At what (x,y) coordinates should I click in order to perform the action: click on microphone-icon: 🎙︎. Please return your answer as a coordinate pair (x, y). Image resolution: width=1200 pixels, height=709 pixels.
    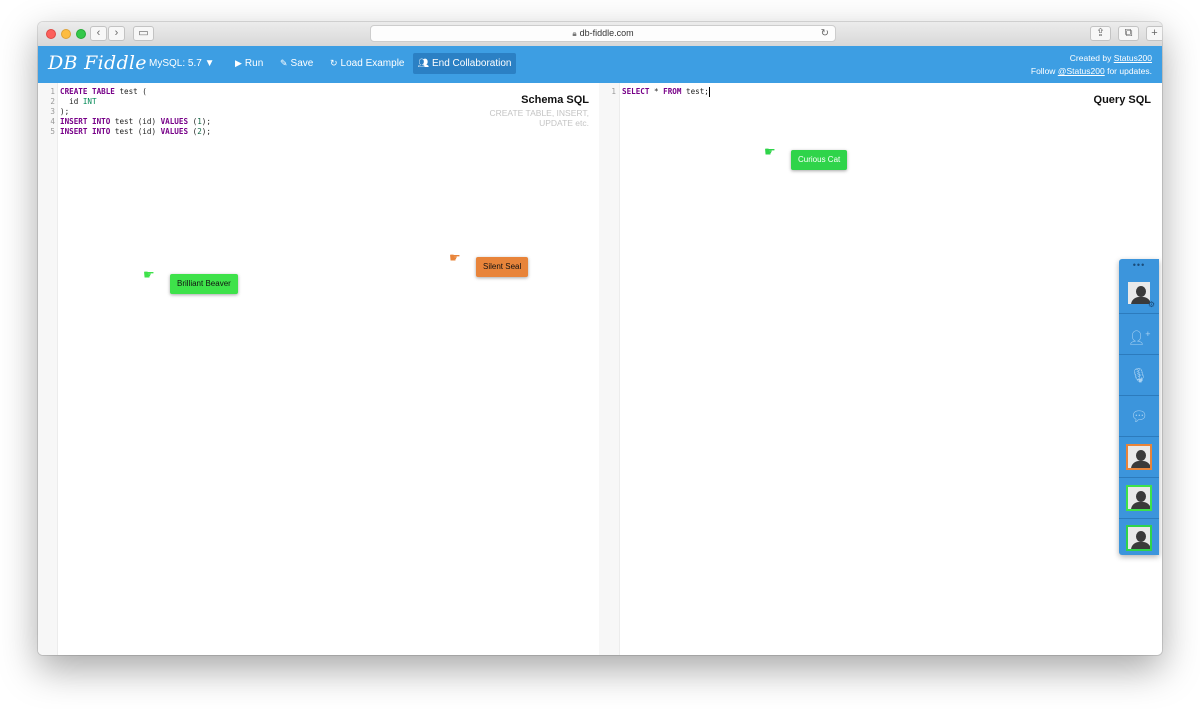
    Looking at the image, I should click on (1139, 375).